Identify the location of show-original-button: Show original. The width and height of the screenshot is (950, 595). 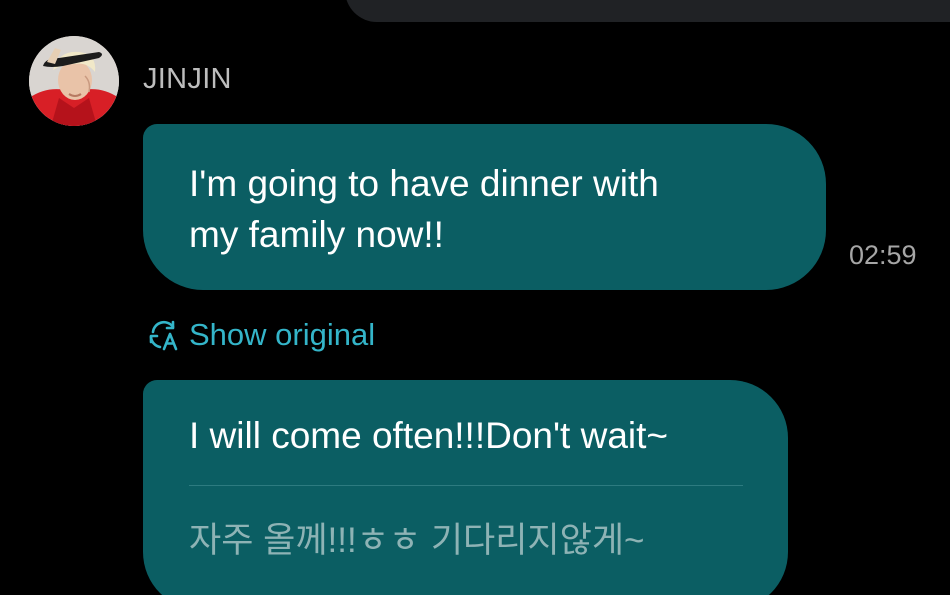
(261, 335).